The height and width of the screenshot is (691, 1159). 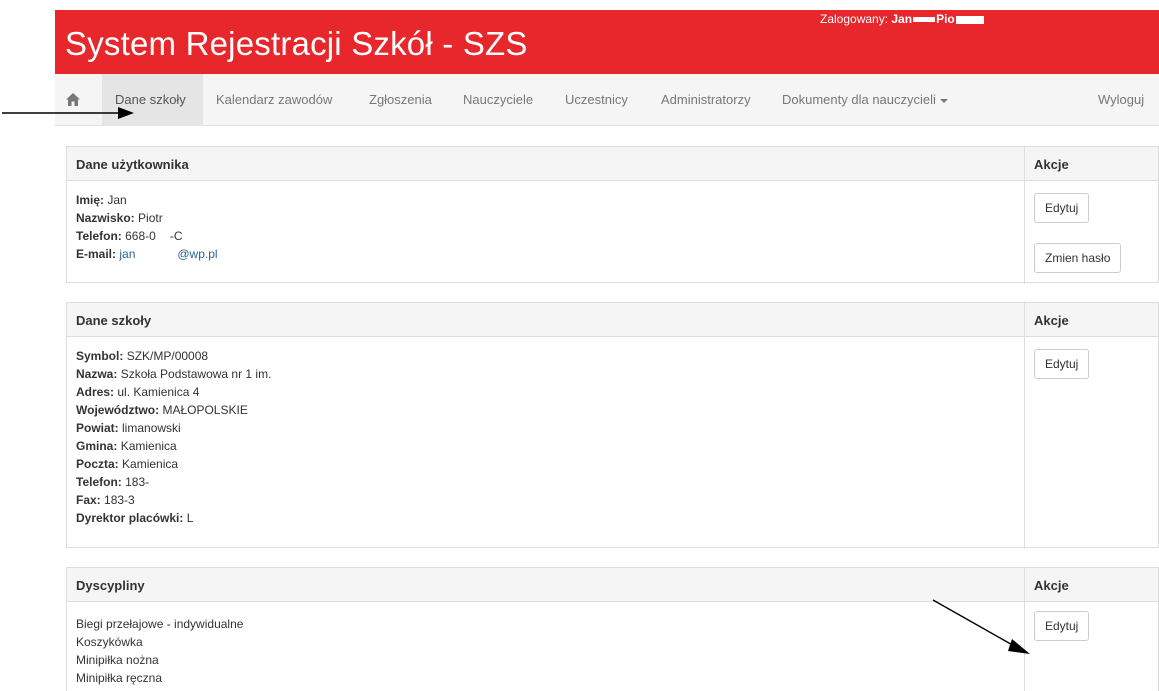 I want to click on change-password-button: Zmien hasło, so click(x=1078, y=258).